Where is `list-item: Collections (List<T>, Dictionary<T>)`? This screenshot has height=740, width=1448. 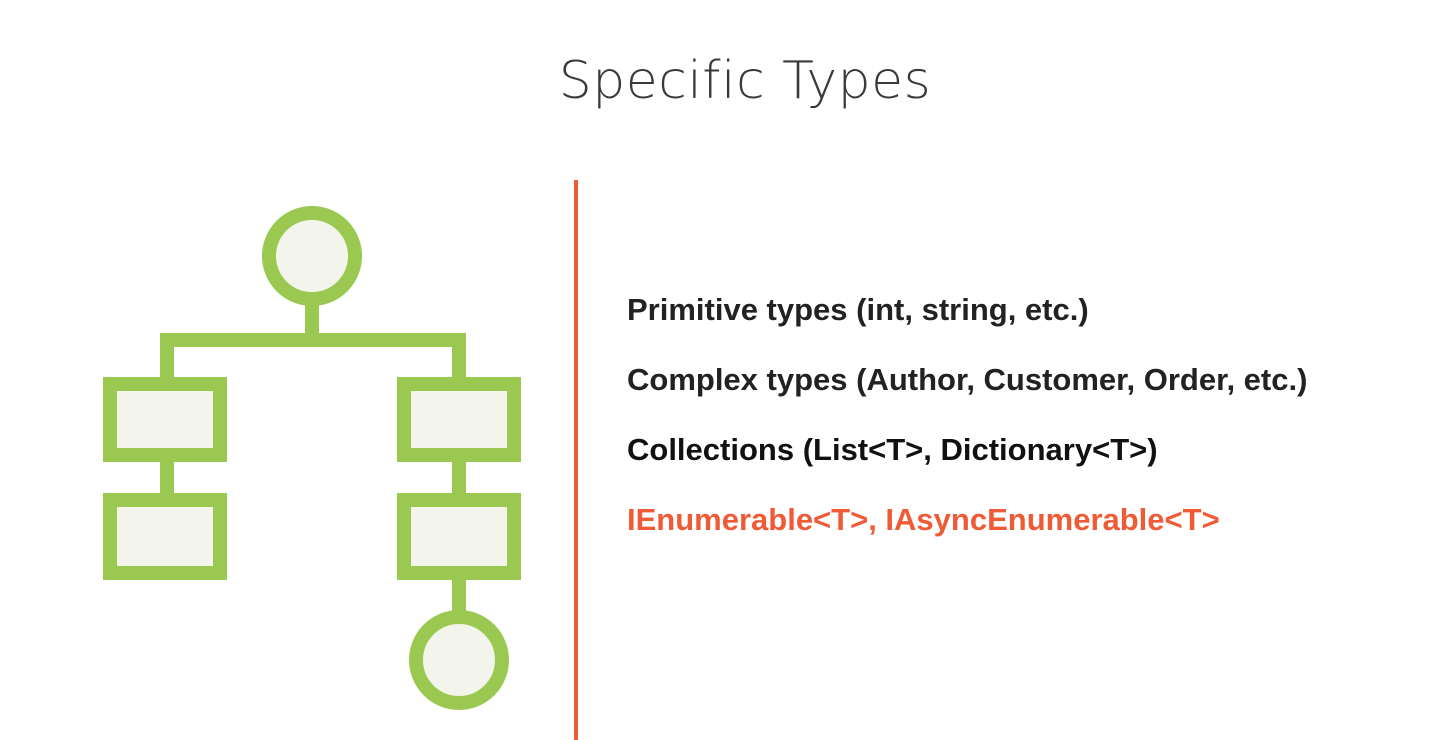 list-item: Collections (List<T>, Dictionary<T>) is located at coordinates (892, 449).